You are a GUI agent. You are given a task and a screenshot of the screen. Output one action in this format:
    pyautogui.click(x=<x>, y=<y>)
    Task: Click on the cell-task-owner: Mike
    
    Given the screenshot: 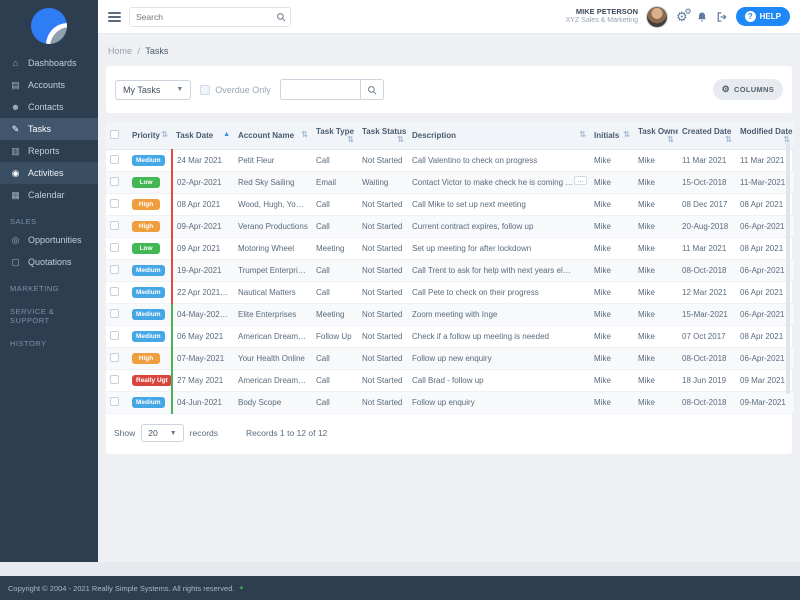 What is the action you would take?
    pyautogui.click(x=656, y=314)
    